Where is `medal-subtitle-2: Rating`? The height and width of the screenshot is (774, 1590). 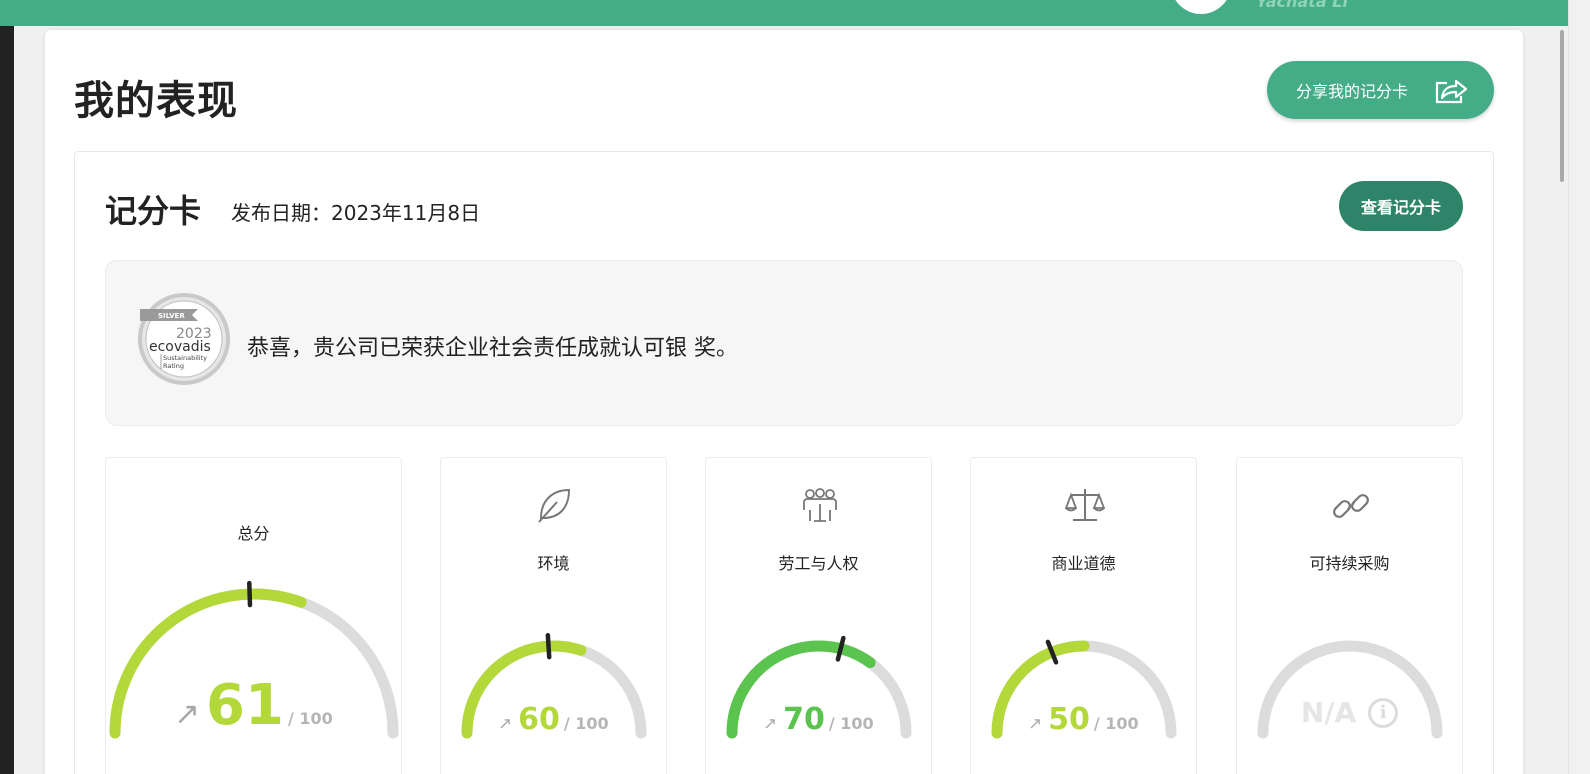
medal-subtitle-2: Rating is located at coordinates (173, 366).